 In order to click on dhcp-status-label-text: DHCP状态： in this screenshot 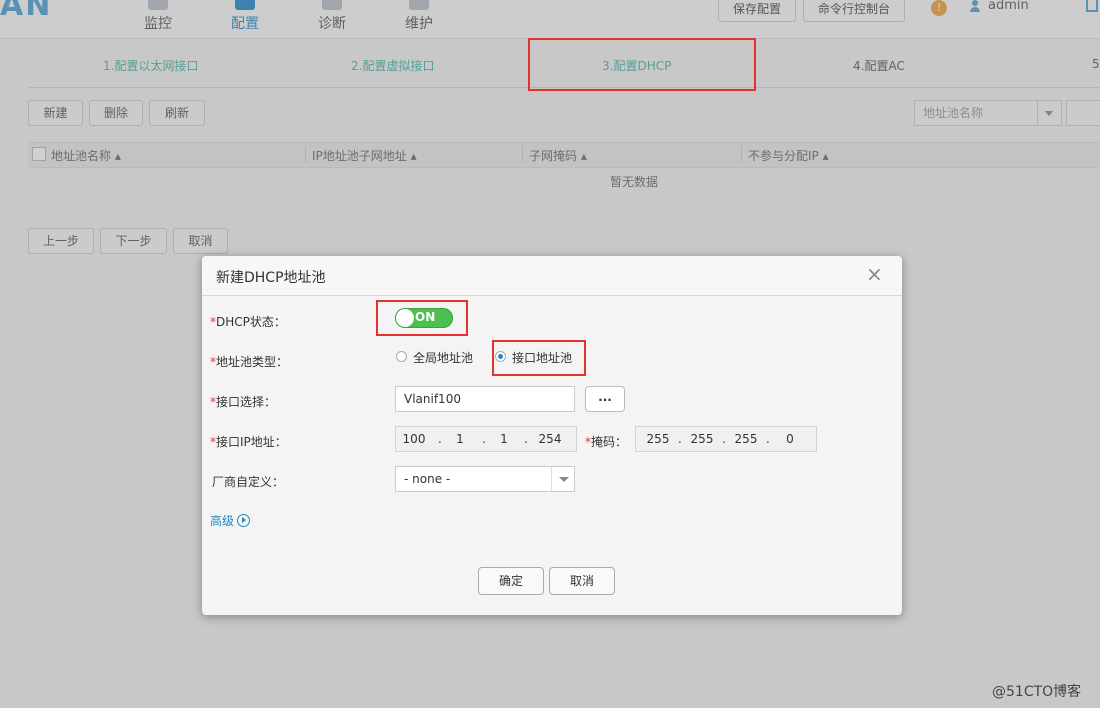, I will do `click(251, 322)`.